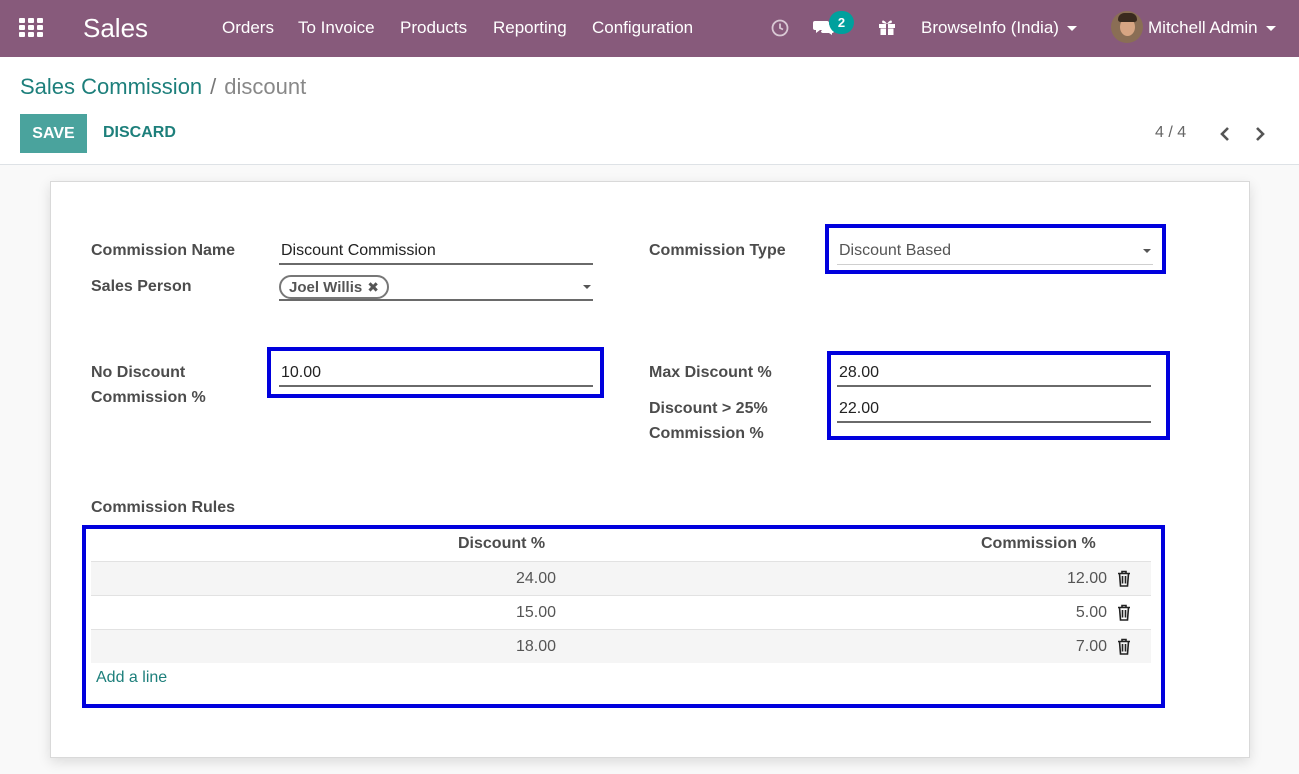  What do you see at coordinates (994, 373) in the screenshot?
I see `max-discount-field: 28.00` at bounding box center [994, 373].